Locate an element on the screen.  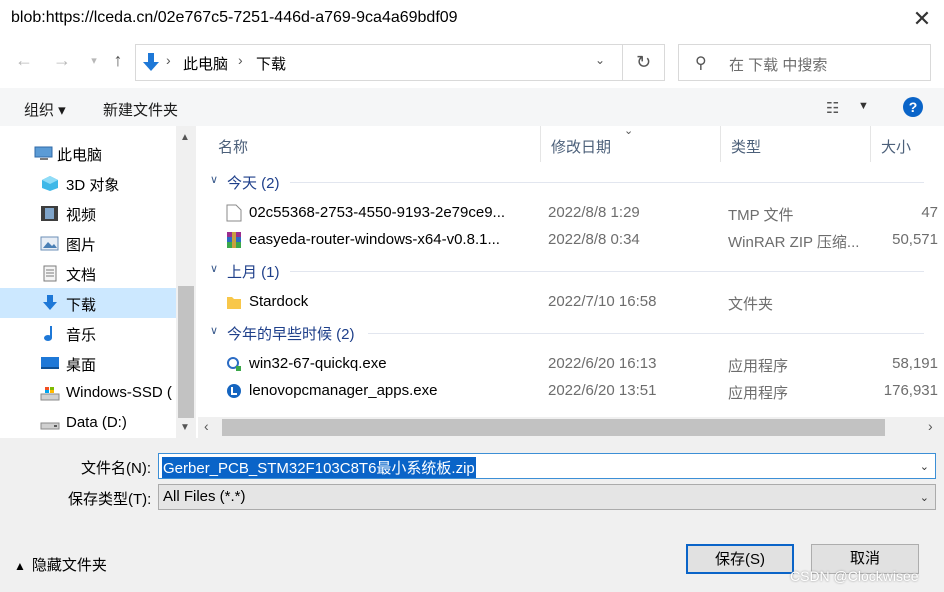
address-bar: › 此电脑 › 下载 ⌄ is located at coordinates (379, 62).